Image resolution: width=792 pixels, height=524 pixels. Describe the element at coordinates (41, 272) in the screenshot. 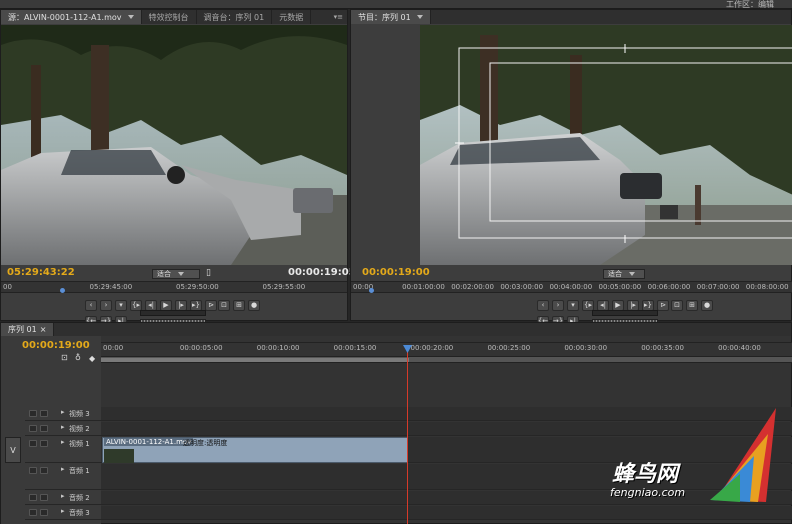

I see `source-current-timecode: 05:29:43:22` at that location.